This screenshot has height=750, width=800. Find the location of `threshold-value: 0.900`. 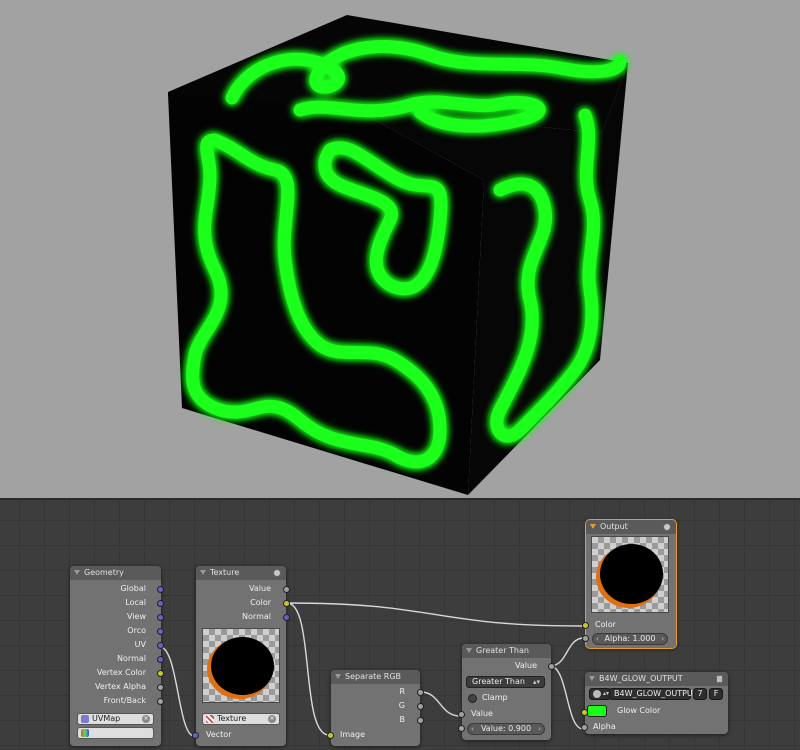

threshold-value: 0.900 is located at coordinates (520, 728).